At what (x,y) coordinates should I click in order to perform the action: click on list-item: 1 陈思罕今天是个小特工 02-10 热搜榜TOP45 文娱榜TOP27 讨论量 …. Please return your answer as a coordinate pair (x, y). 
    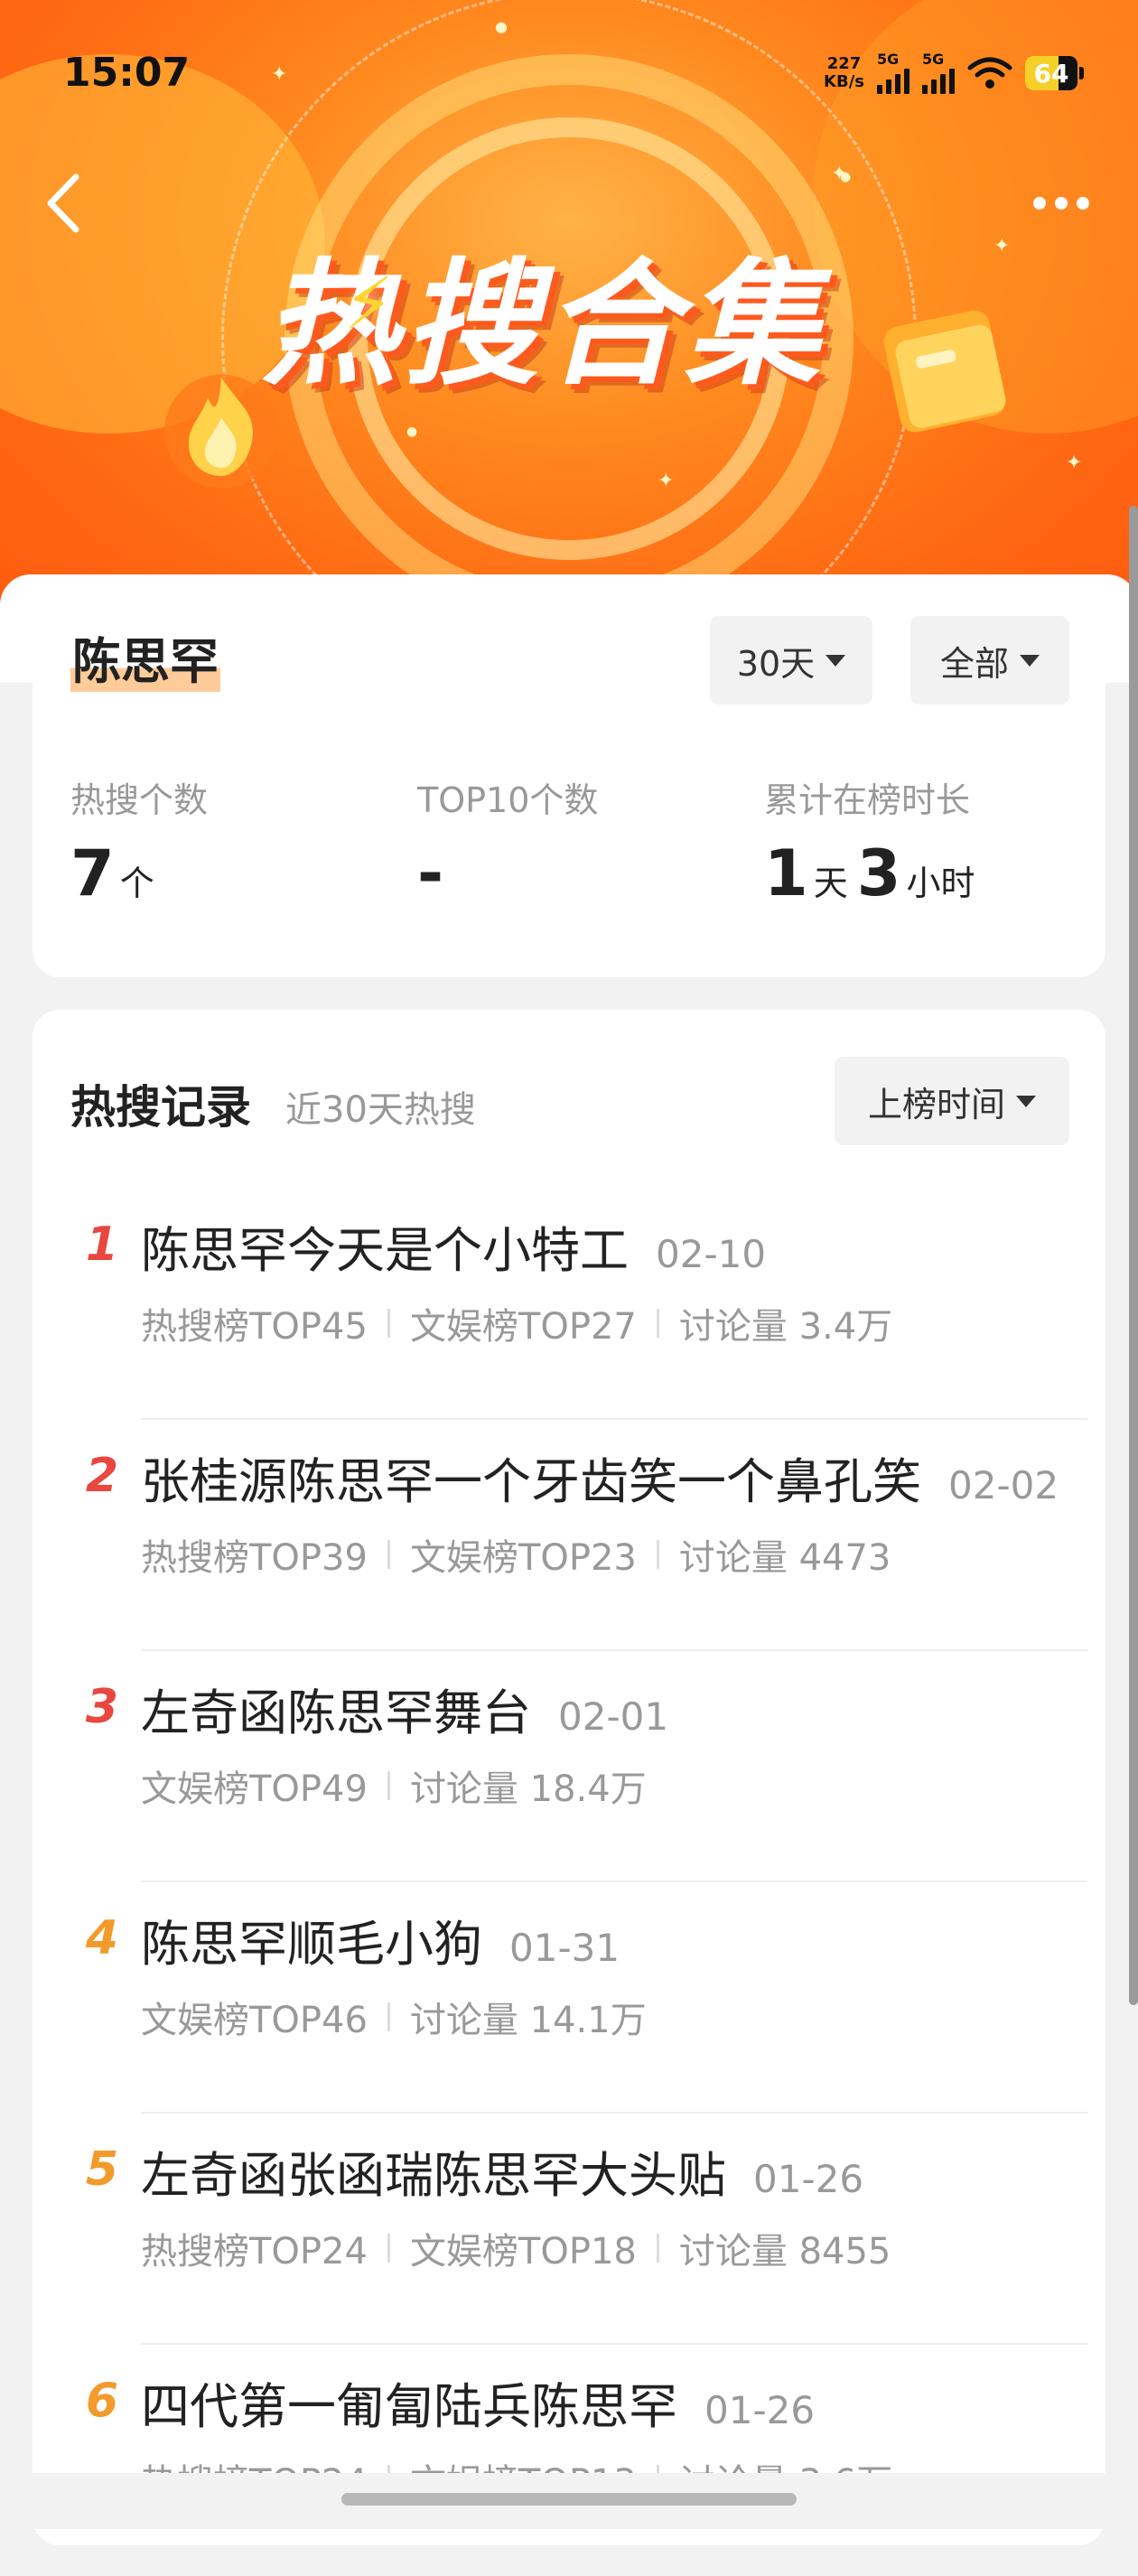
    Looking at the image, I should click on (579, 1305).